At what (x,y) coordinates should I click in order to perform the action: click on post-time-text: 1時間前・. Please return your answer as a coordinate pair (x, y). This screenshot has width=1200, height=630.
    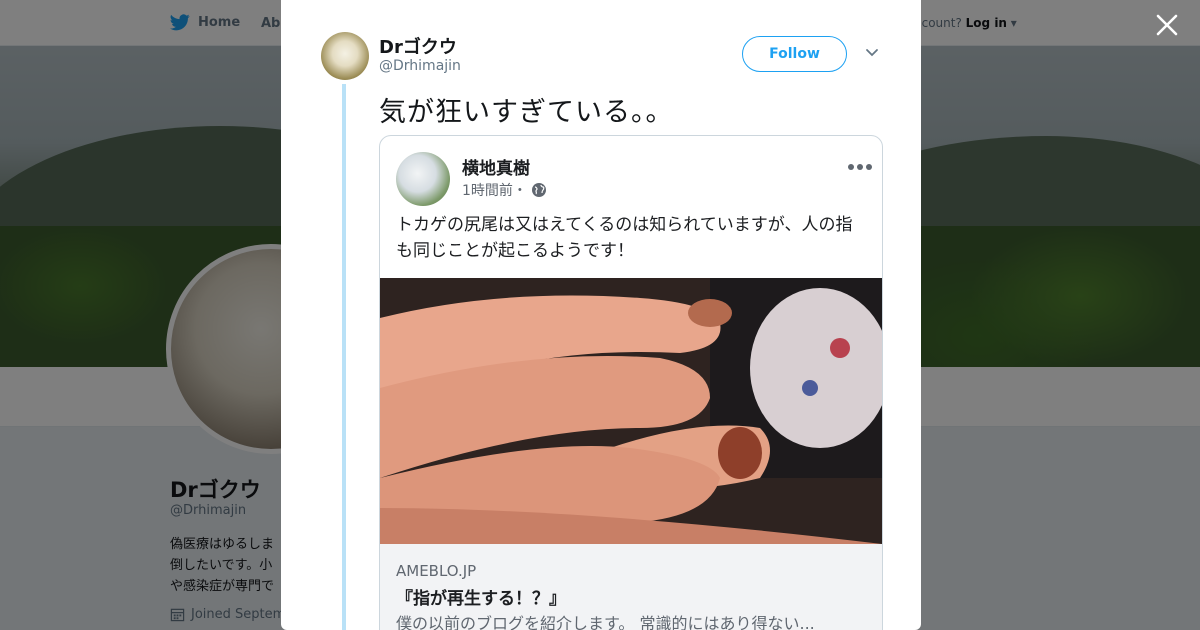
    Looking at the image, I should click on (494, 191).